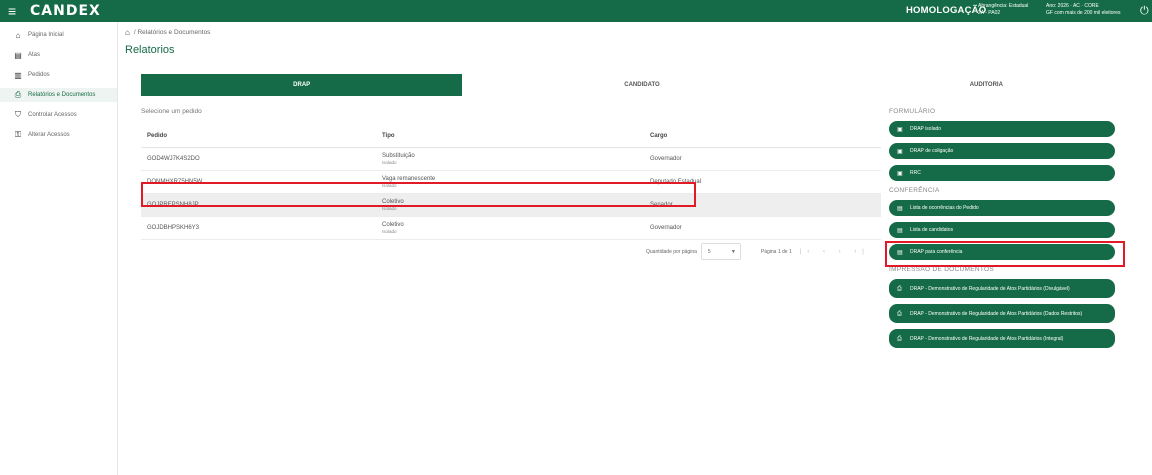 The image size is (1152, 475). I want to click on sidebar-item-relatorios: ⎙ Relatórios e Documentos, so click(58, 95).